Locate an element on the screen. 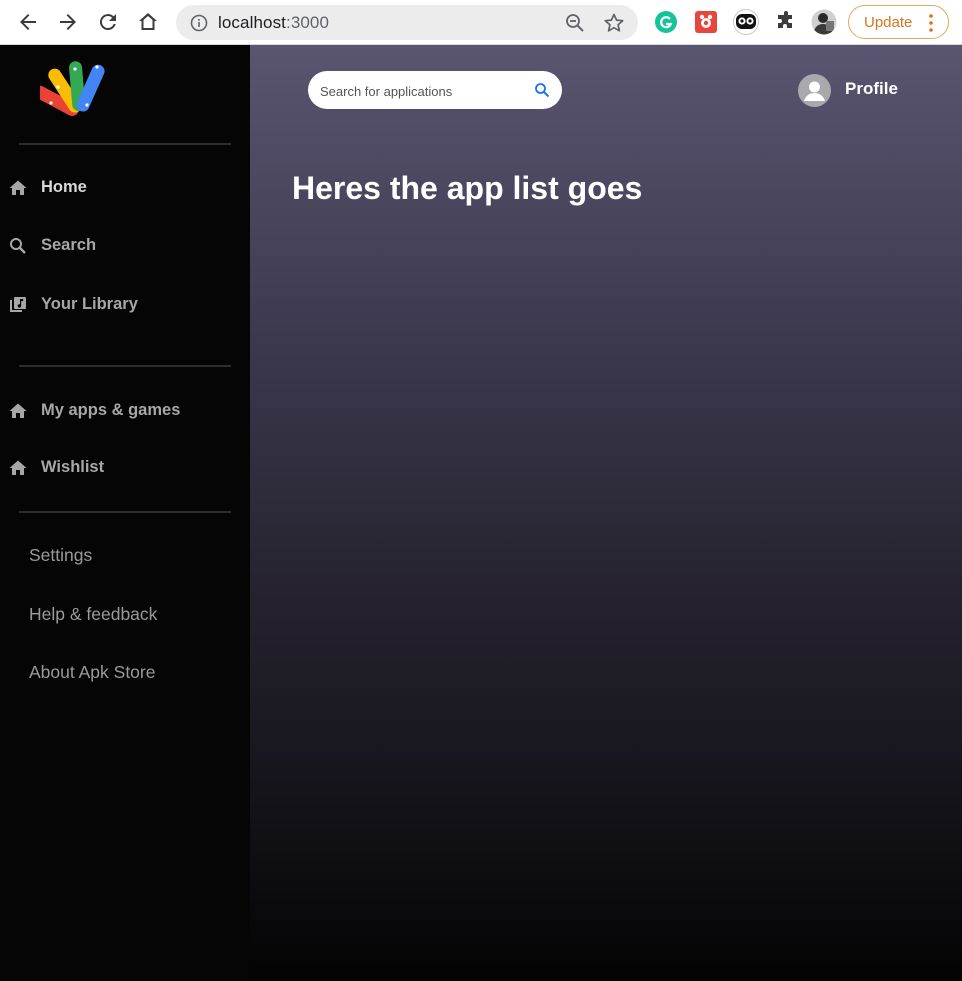 The image size is (962, 981). bug-extension-icon is located at coordinates (706, 22).